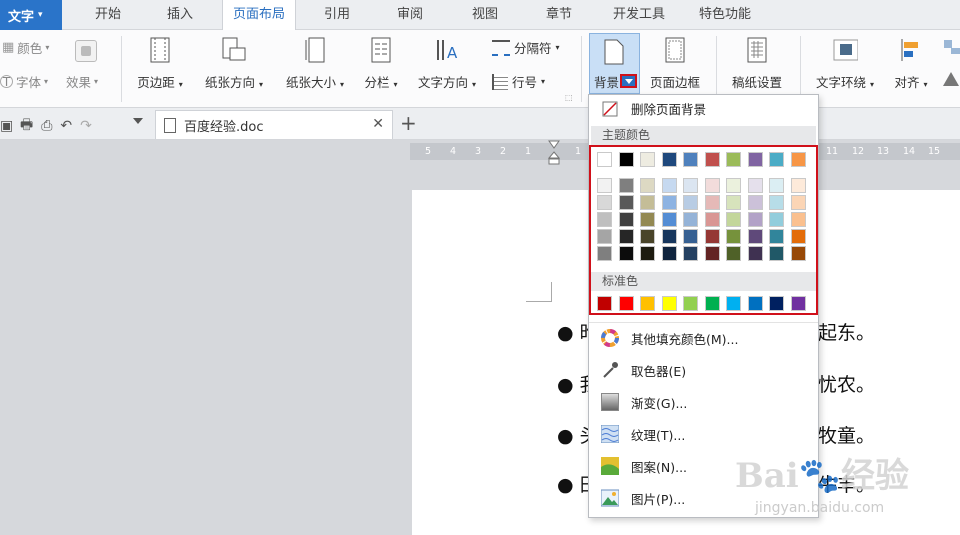 Image resolution: width=960 pixels, height=535 pixels. What do you see at coordinates (526, 47) in the screenshot?
I see `separator-button: 分隔符 ▾` at bounding box center [526, 47].